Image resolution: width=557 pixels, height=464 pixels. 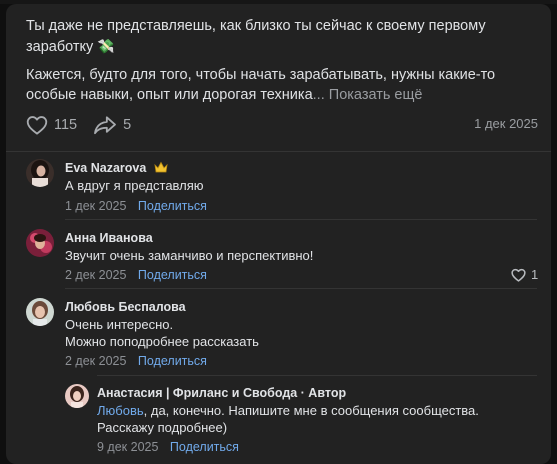 I want to click on comment-text-line: Можно поподробнее рассказать, so click(x=162, y=341).